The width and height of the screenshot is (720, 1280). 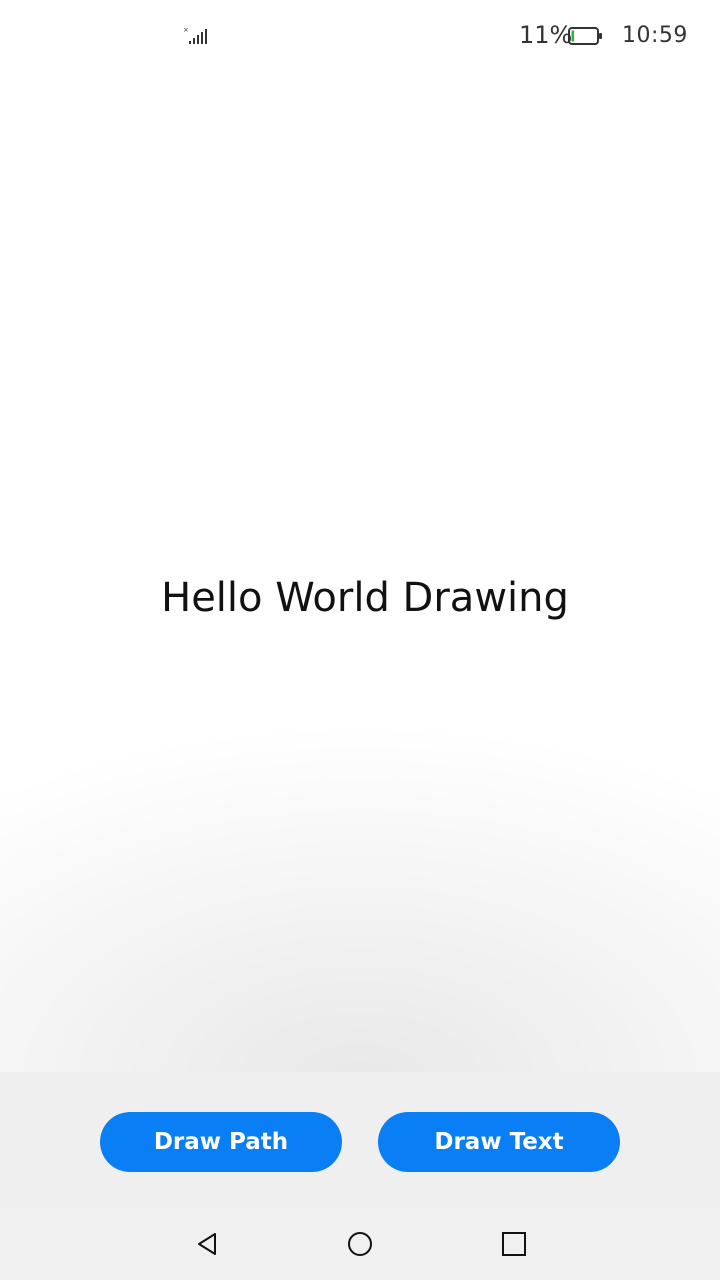 What do you see at coordinates (365, 598) in the screenshot?
I see `drawn-text: Hello World Drawing` at bounding box center [365, 598].